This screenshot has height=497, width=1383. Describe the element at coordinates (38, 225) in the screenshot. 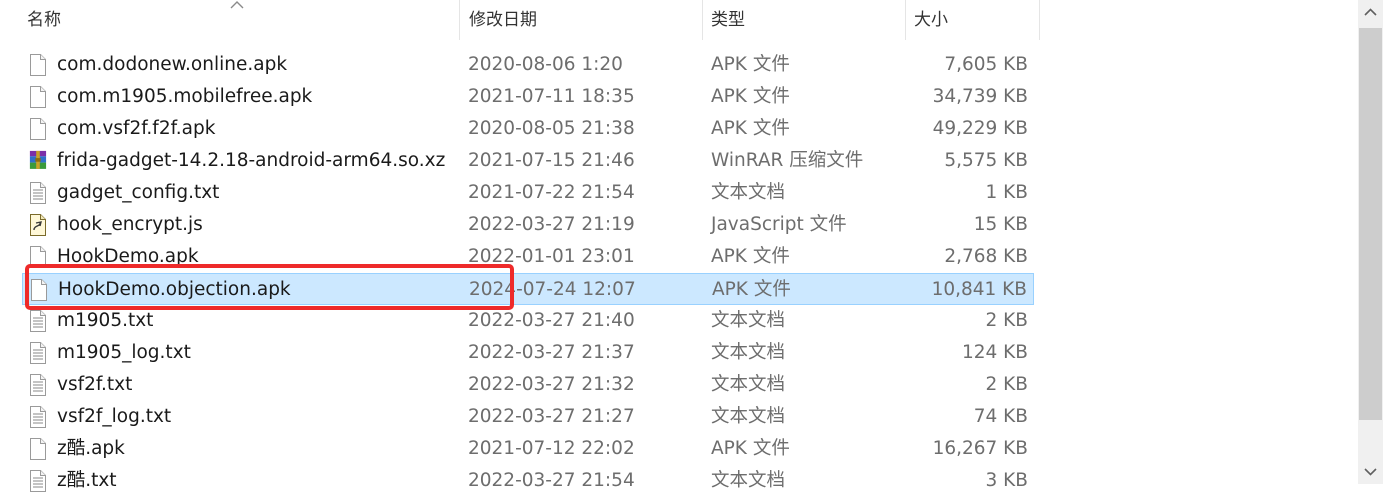

I see `script-file-icon` at that location.